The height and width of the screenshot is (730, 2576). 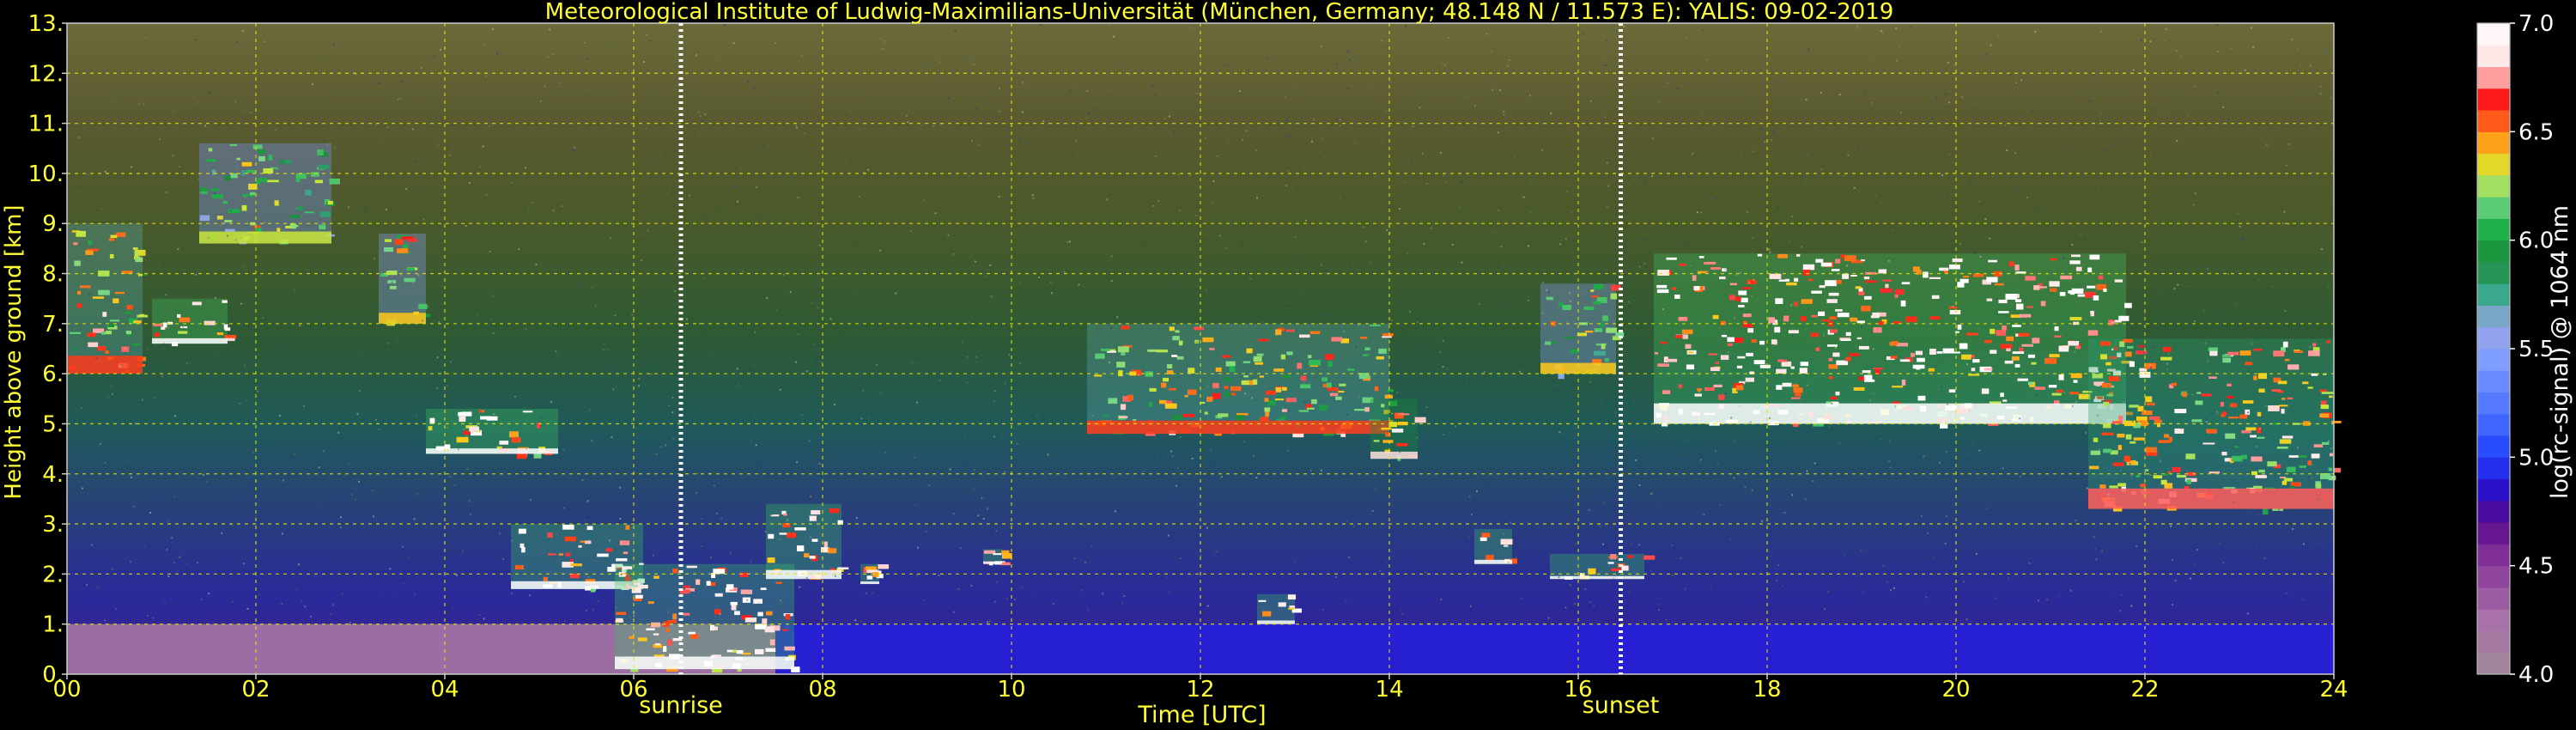 What do you see at coordinates (53, 625) in the screenshot?
I see `y-tick-label: 1.` at bounding box center [53, 625].